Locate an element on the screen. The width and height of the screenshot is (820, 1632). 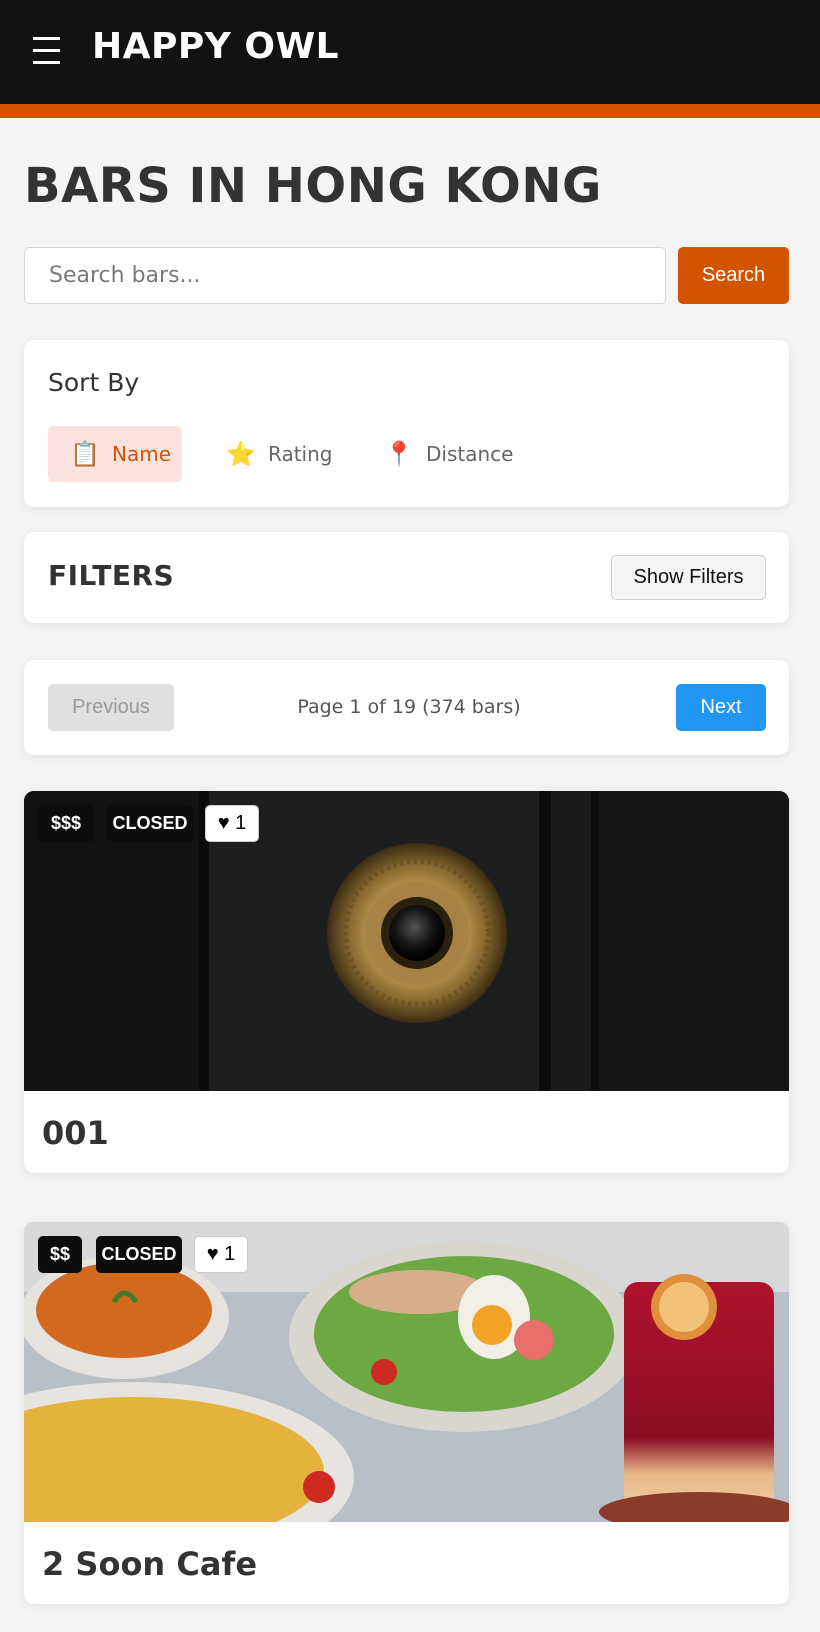
hamburger-menu-icon is located at coordinates (46, 50).